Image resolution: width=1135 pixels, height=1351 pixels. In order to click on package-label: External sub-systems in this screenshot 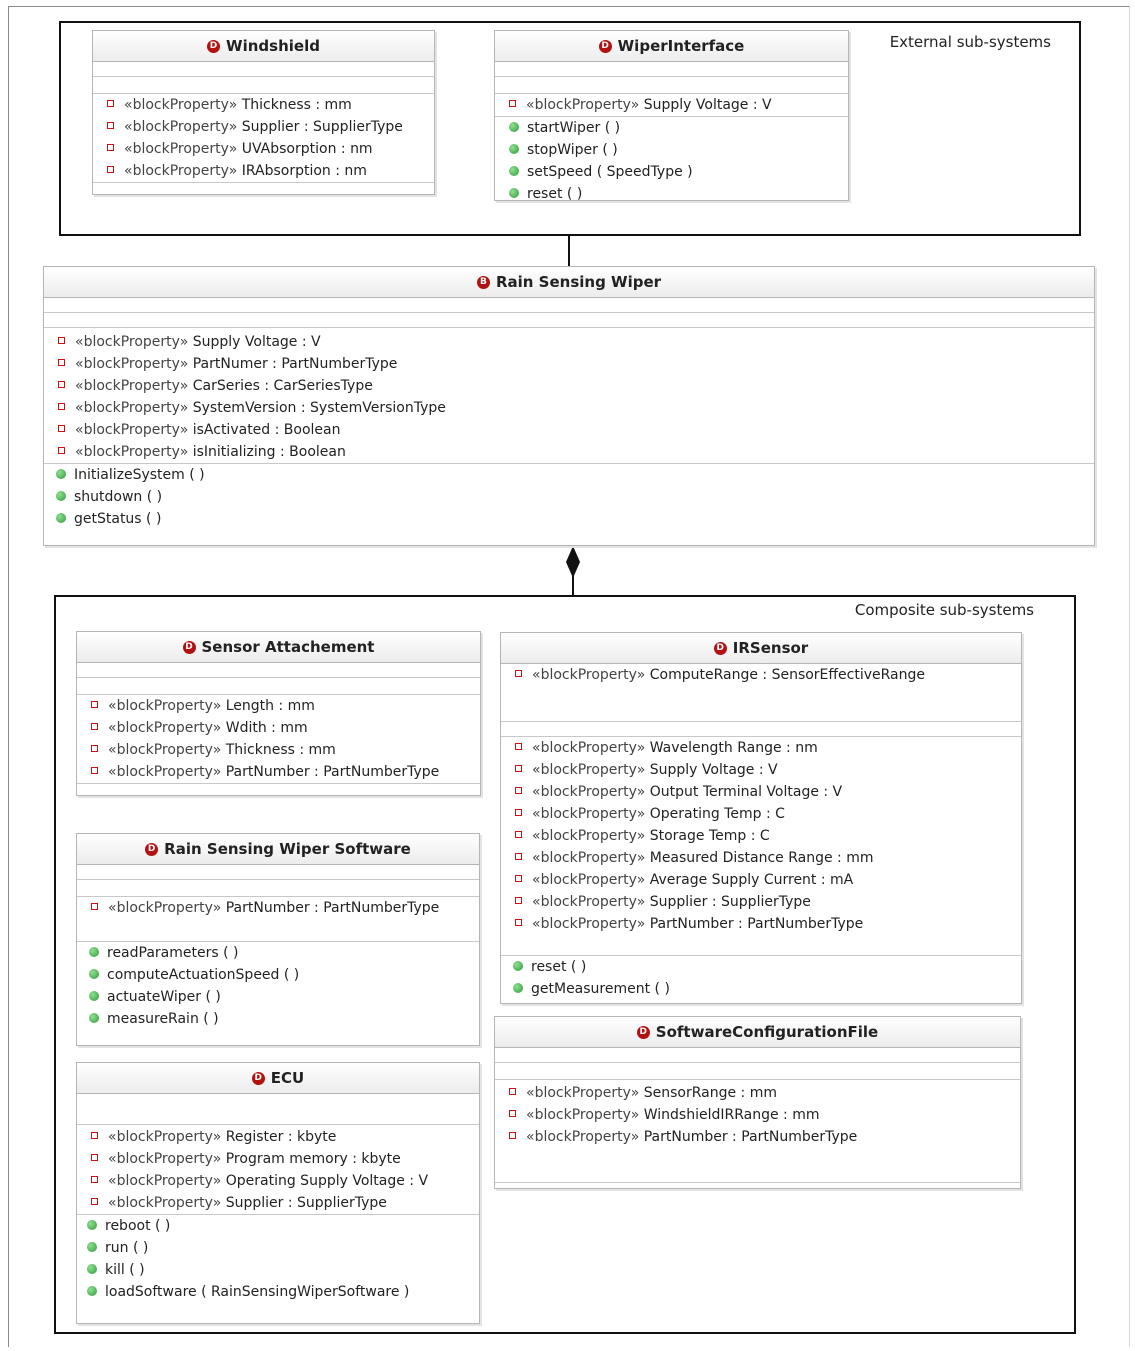, I will do `click(970, 42)`.